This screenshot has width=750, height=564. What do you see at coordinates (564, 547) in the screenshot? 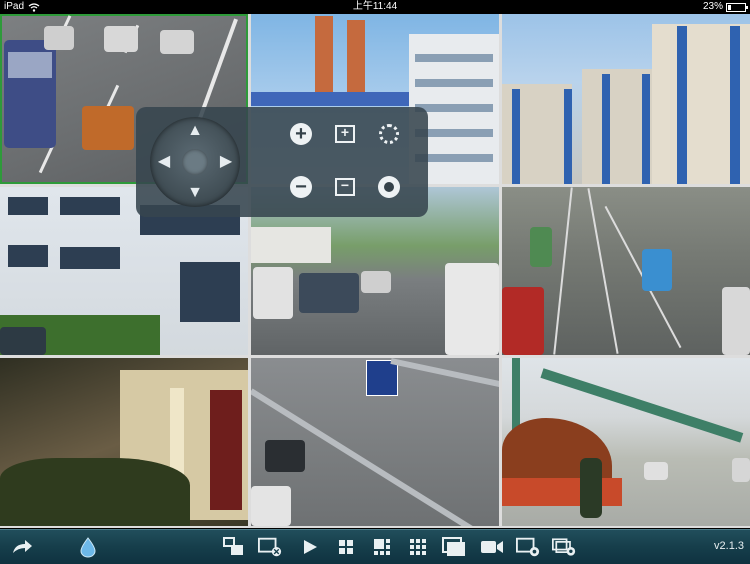
I see `playback-icon` at bounding box center [564, 547].